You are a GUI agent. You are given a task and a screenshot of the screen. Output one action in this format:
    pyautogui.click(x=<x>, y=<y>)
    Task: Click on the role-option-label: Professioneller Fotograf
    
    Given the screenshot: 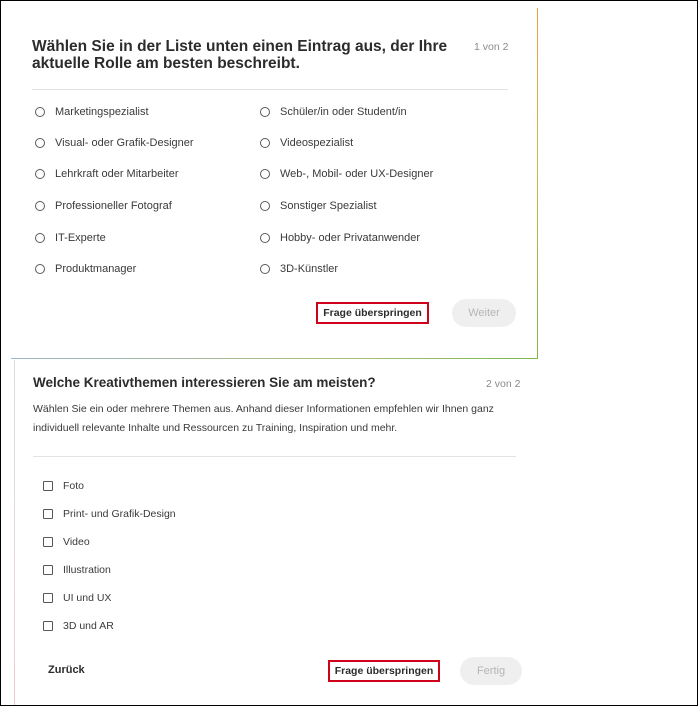 What is the action you would take?
    pyautogui.click(x=113, y=206)
    